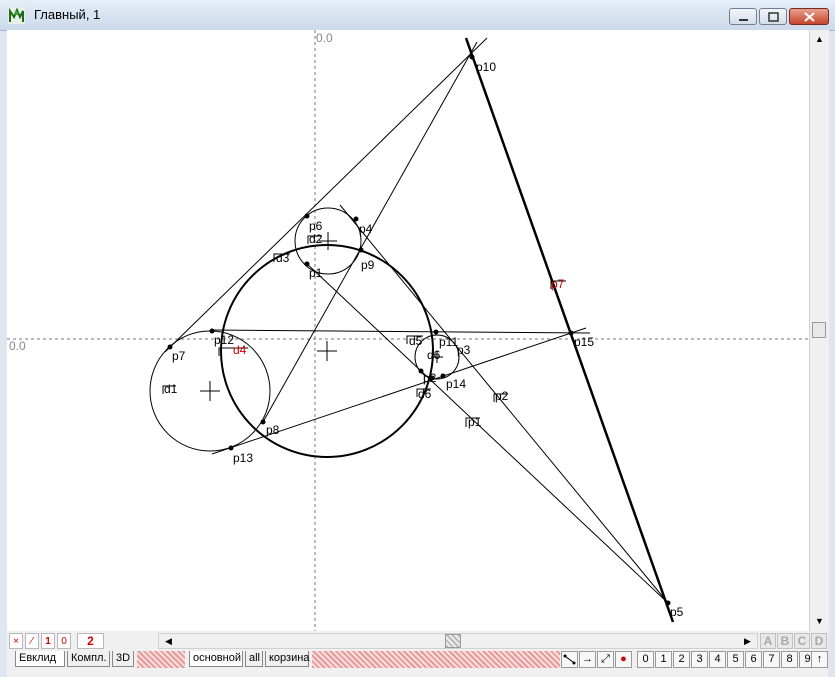  What do you see at coordinates (587, 659) in the screenshot?
I see `arrow-right-icon: →` at bounding box center [587, 659].